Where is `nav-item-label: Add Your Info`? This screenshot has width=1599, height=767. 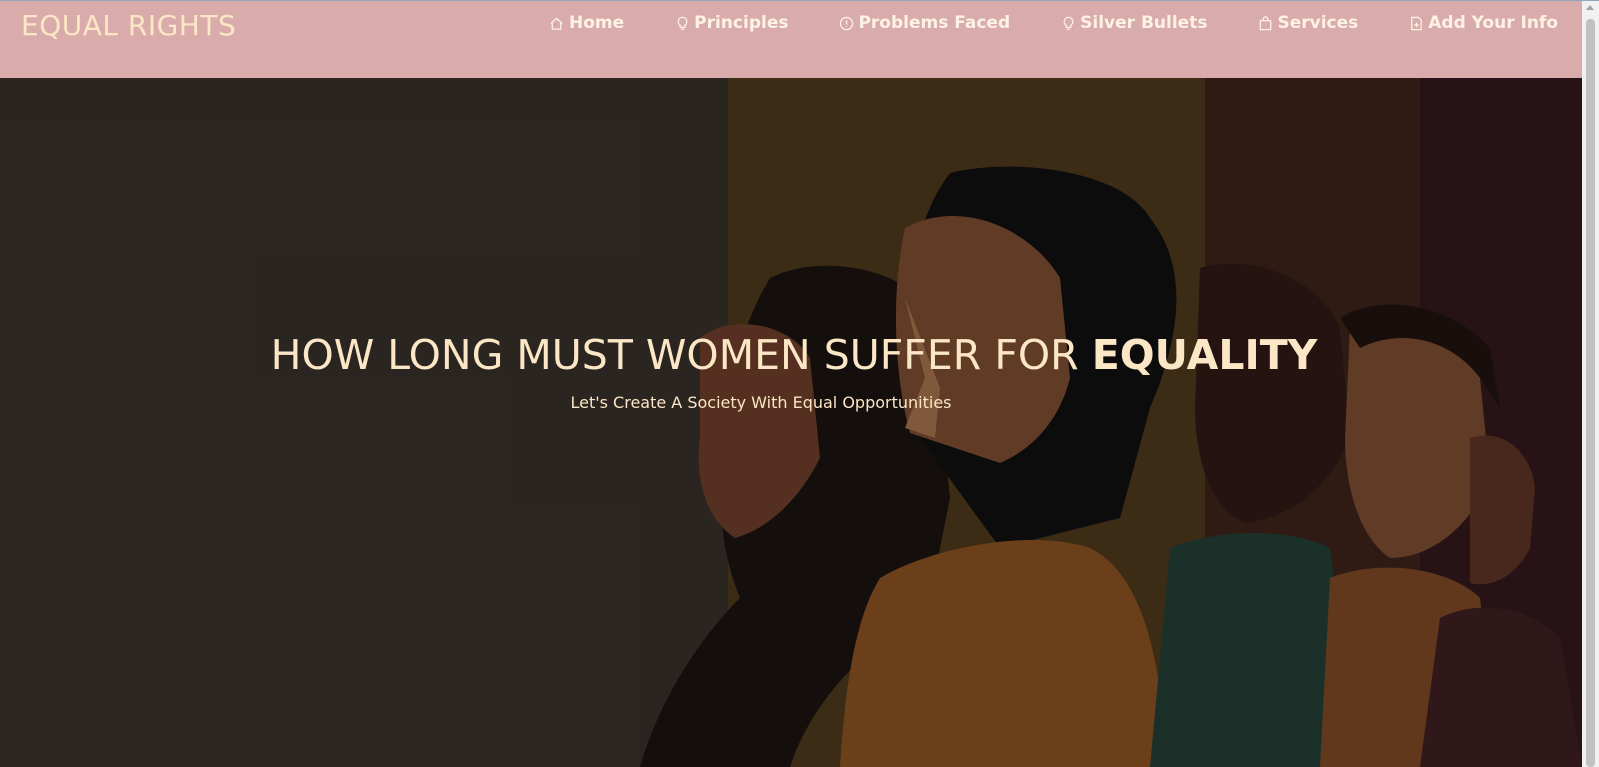 nav-item-label: Add Your Info is located at coordinates (1493, 23).